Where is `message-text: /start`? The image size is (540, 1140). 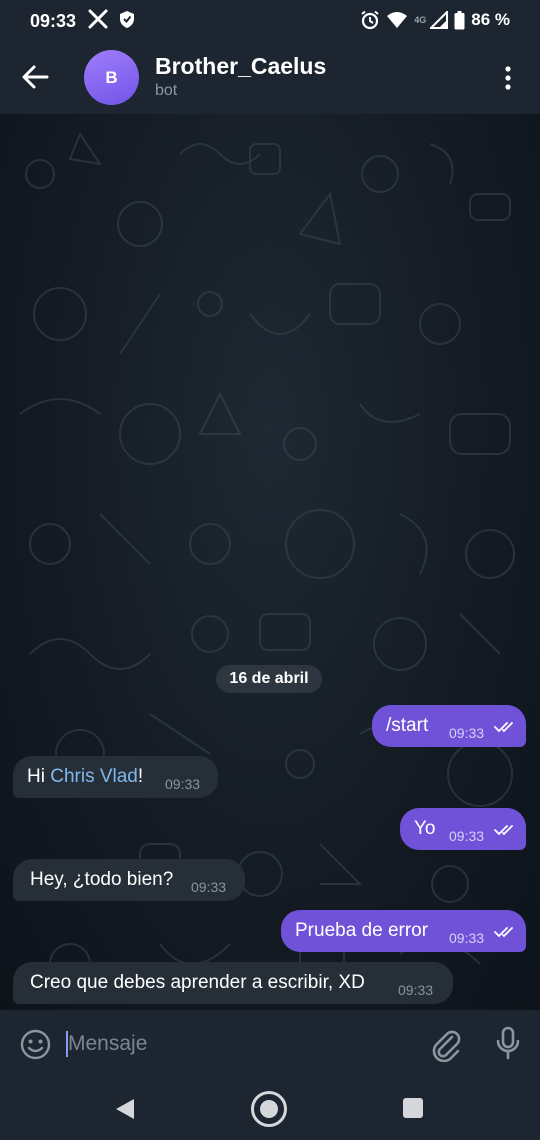 message-text: /start is located at coordinates (407, 725).